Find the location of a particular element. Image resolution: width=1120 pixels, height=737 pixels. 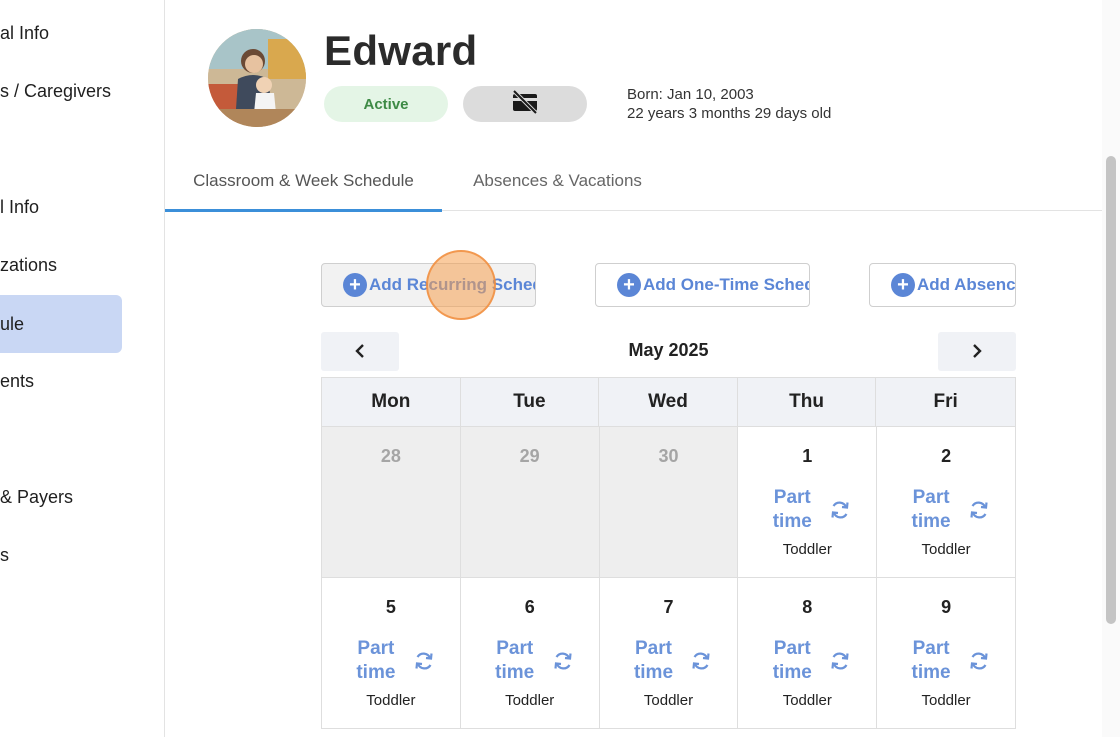

no-card-badge is located at coordinates (525, 104).